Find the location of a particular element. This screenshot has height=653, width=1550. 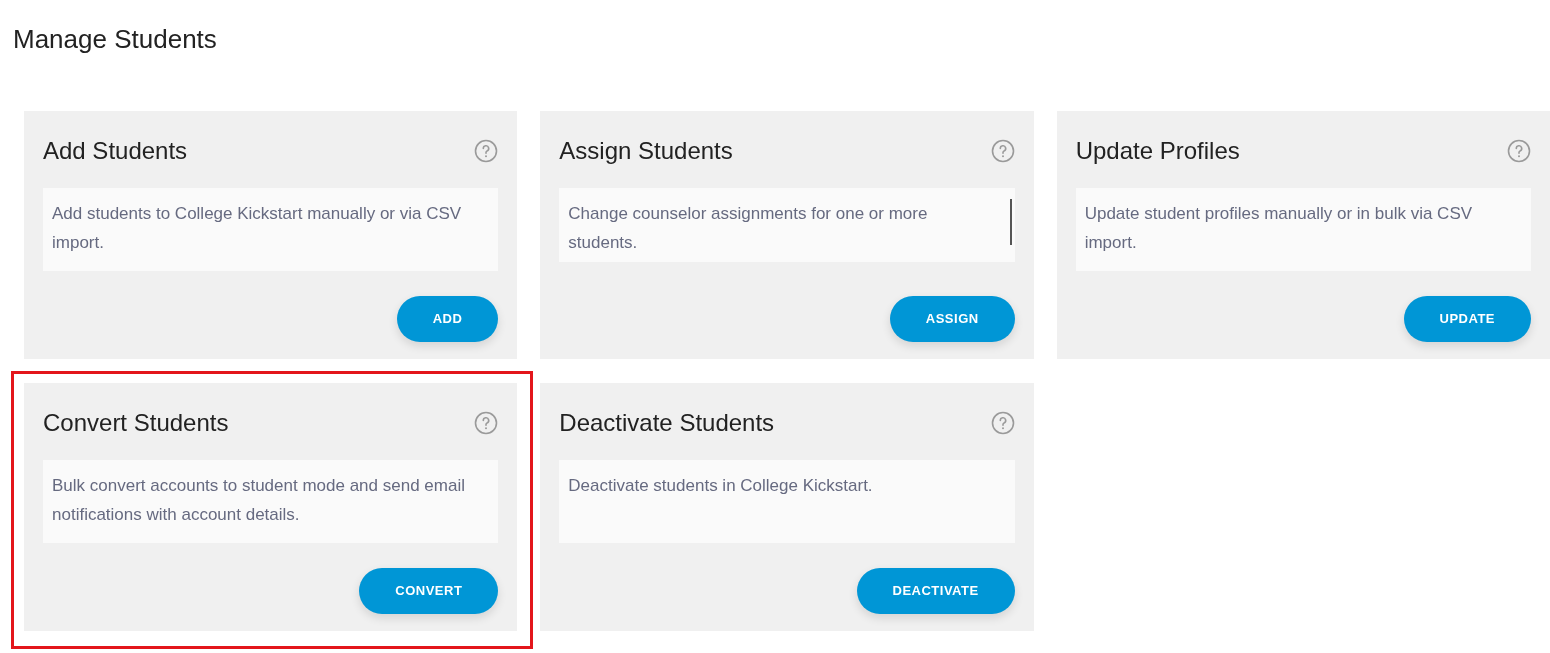

action-button: ASSIGN is located at coordinates (952, 319).